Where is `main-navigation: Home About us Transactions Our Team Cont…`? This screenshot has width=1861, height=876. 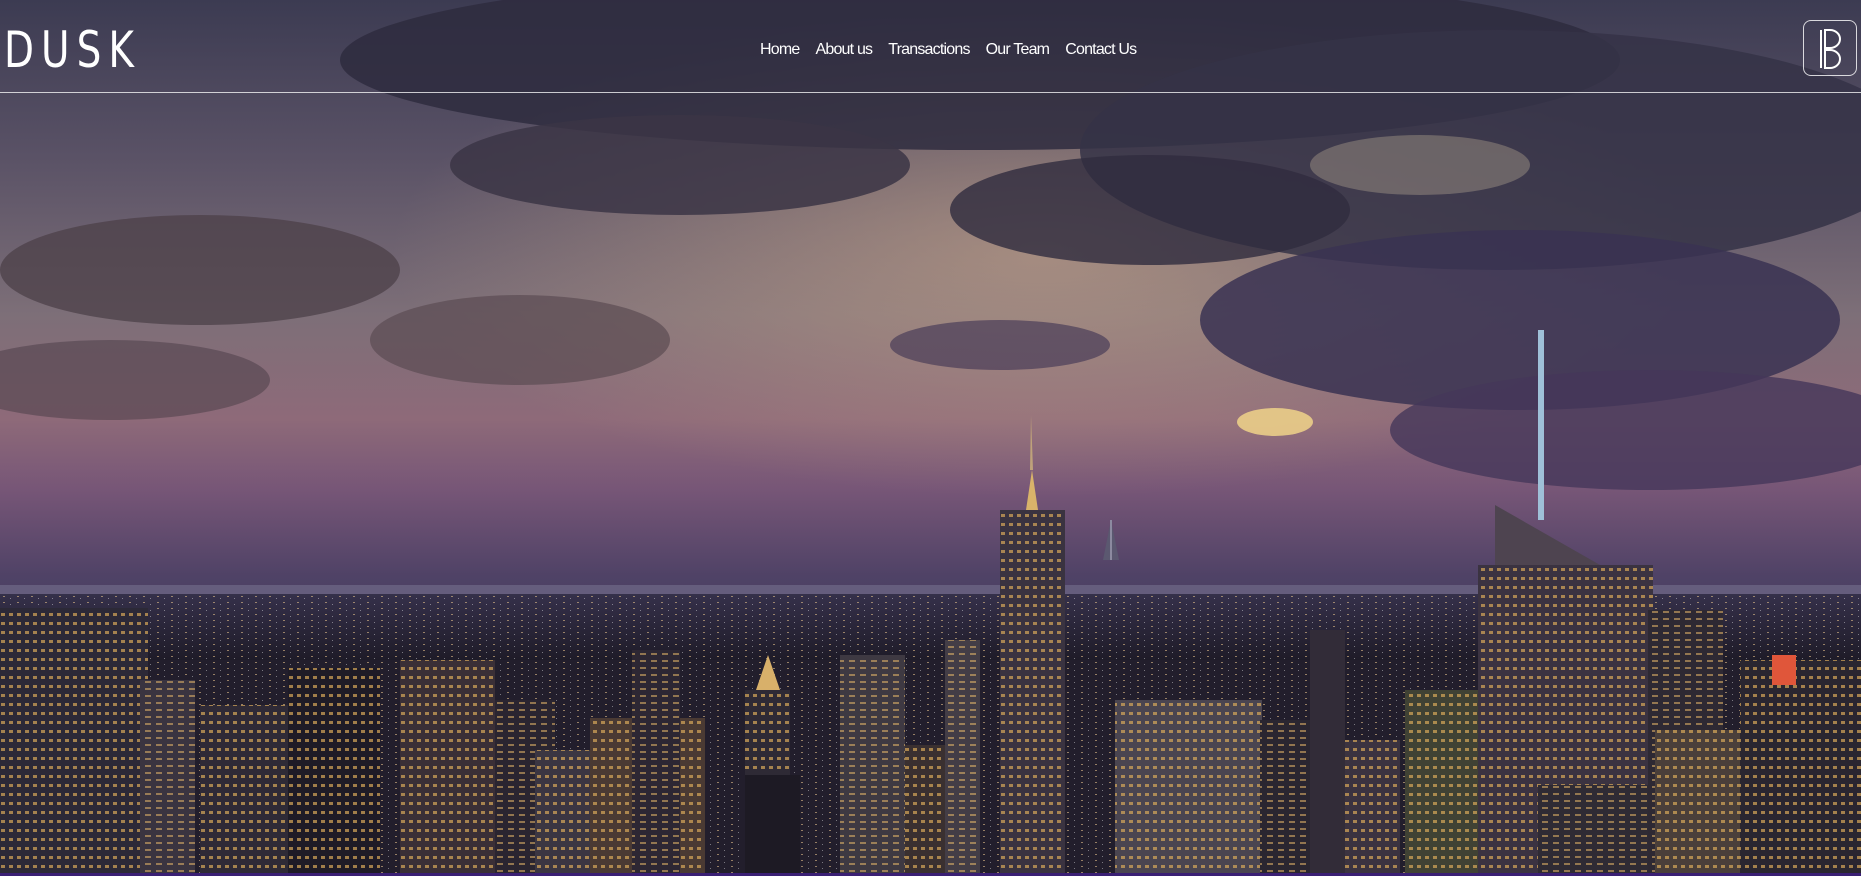
main-navigation: Home About us Transactions Our Team Cont… is located at coordinates (956, 50).